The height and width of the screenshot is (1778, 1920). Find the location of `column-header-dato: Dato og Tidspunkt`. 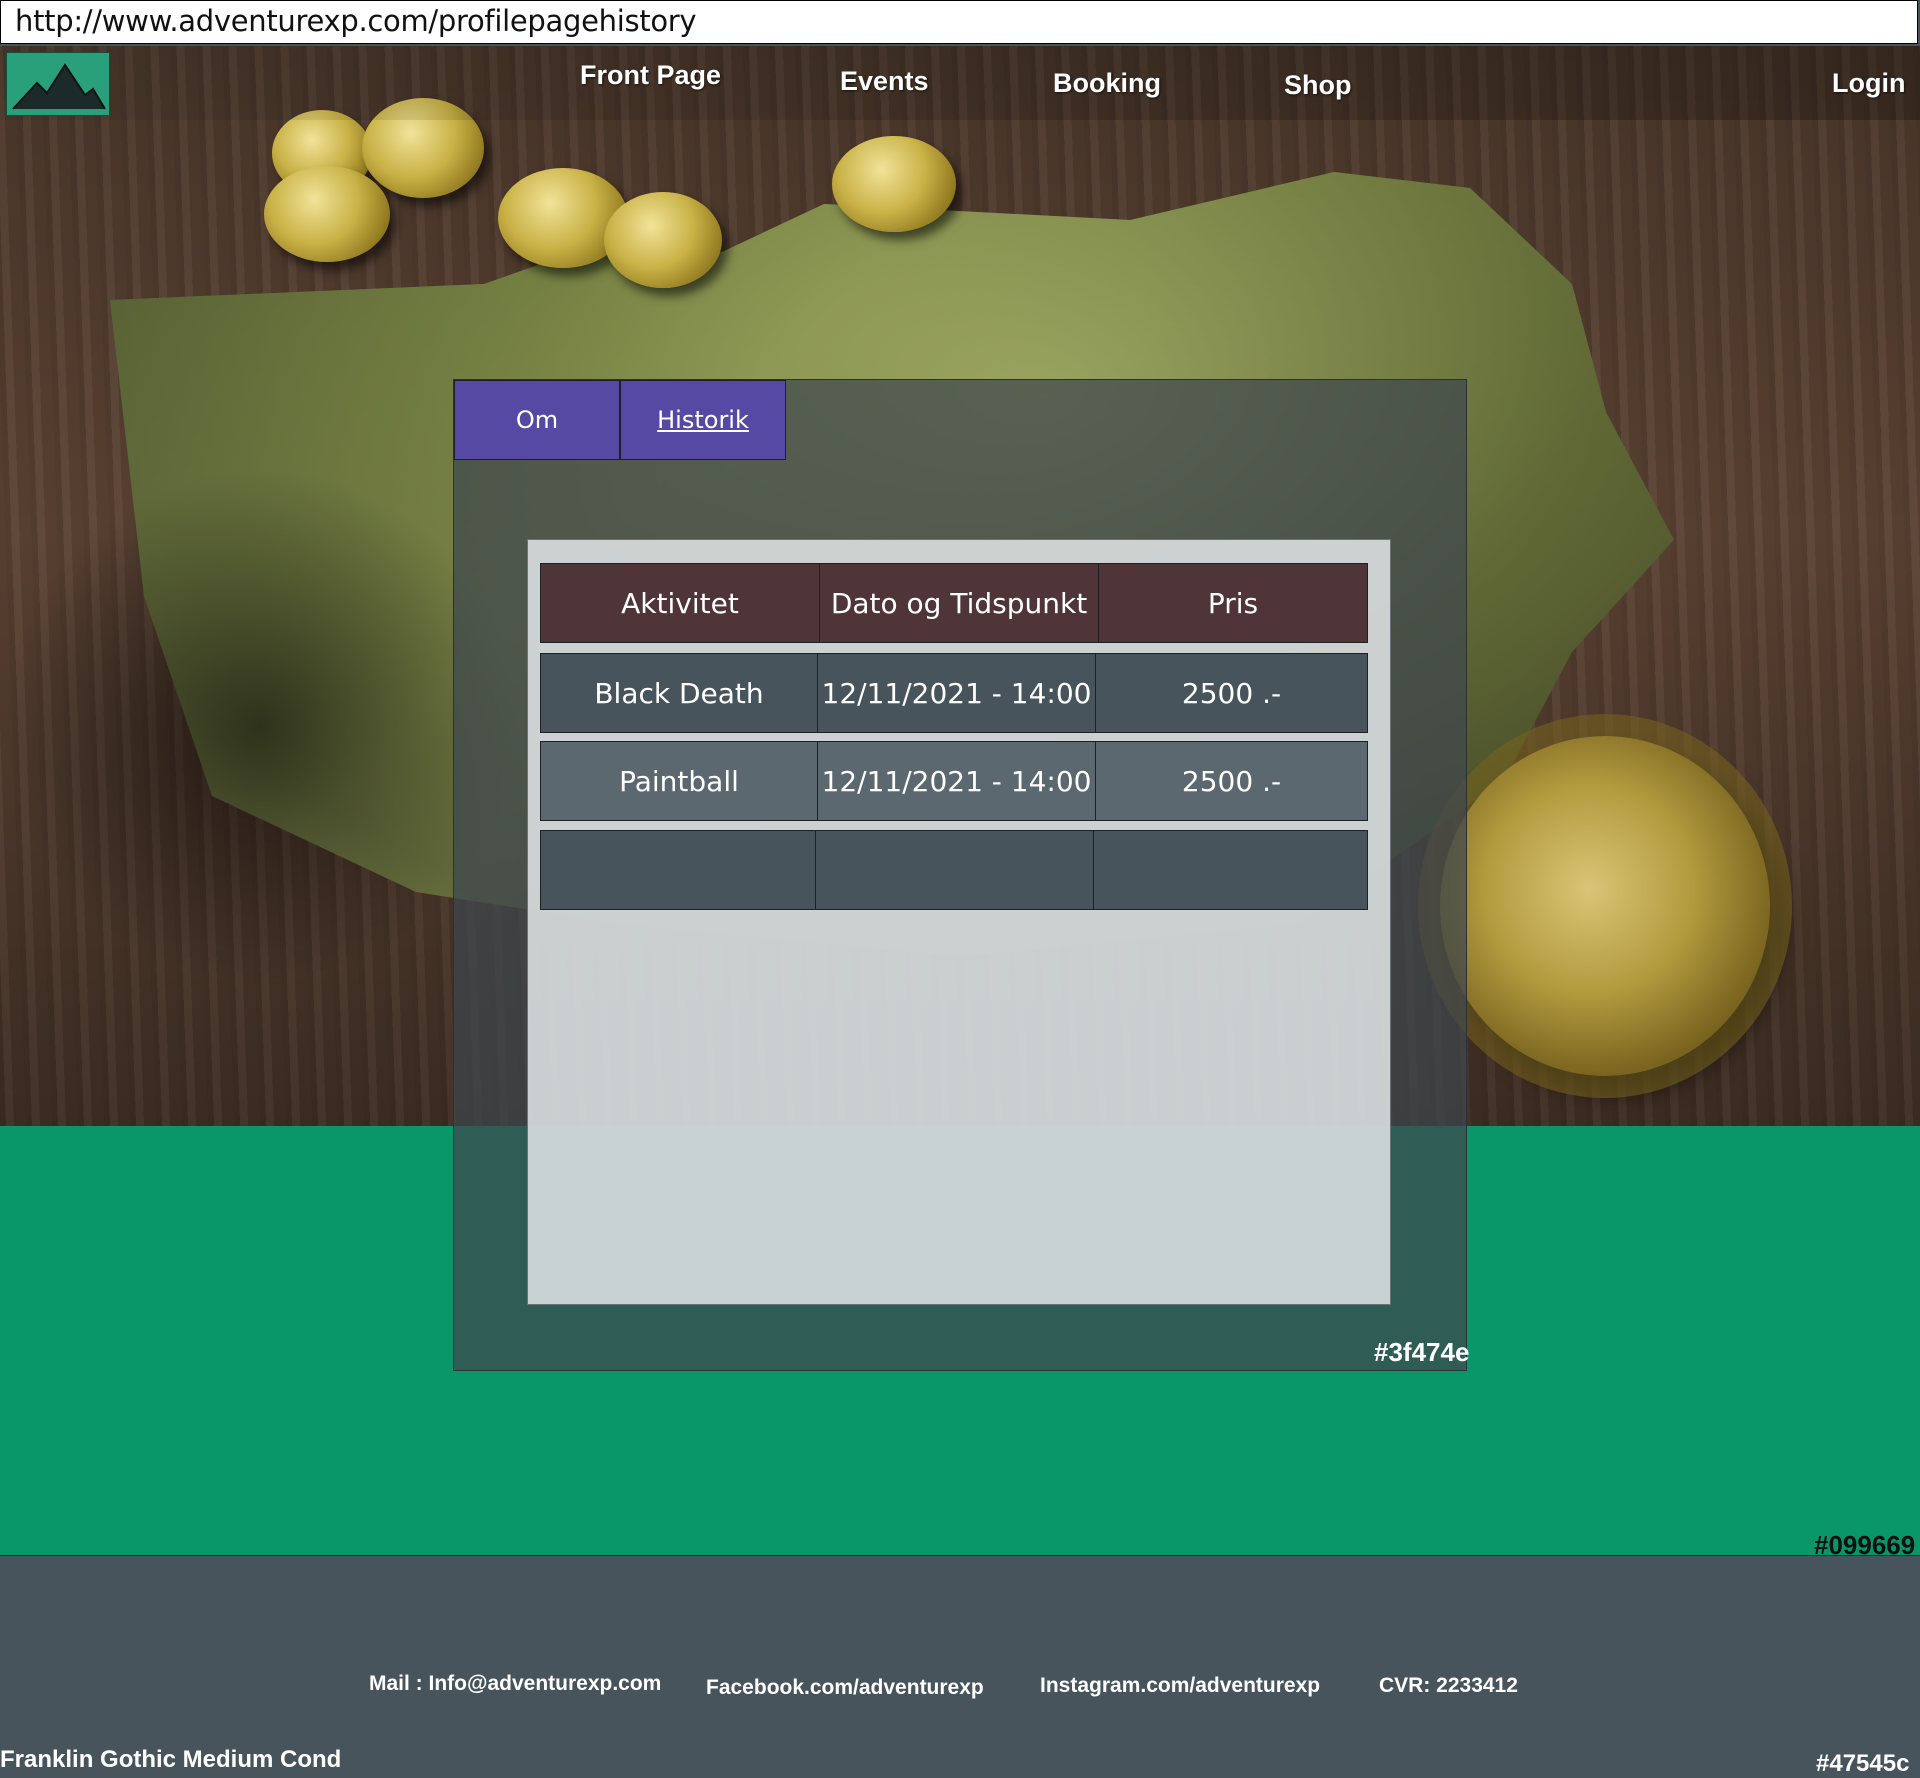

column-header-dato: Dato og Tidspunkt is located at coordinates (959, 603).